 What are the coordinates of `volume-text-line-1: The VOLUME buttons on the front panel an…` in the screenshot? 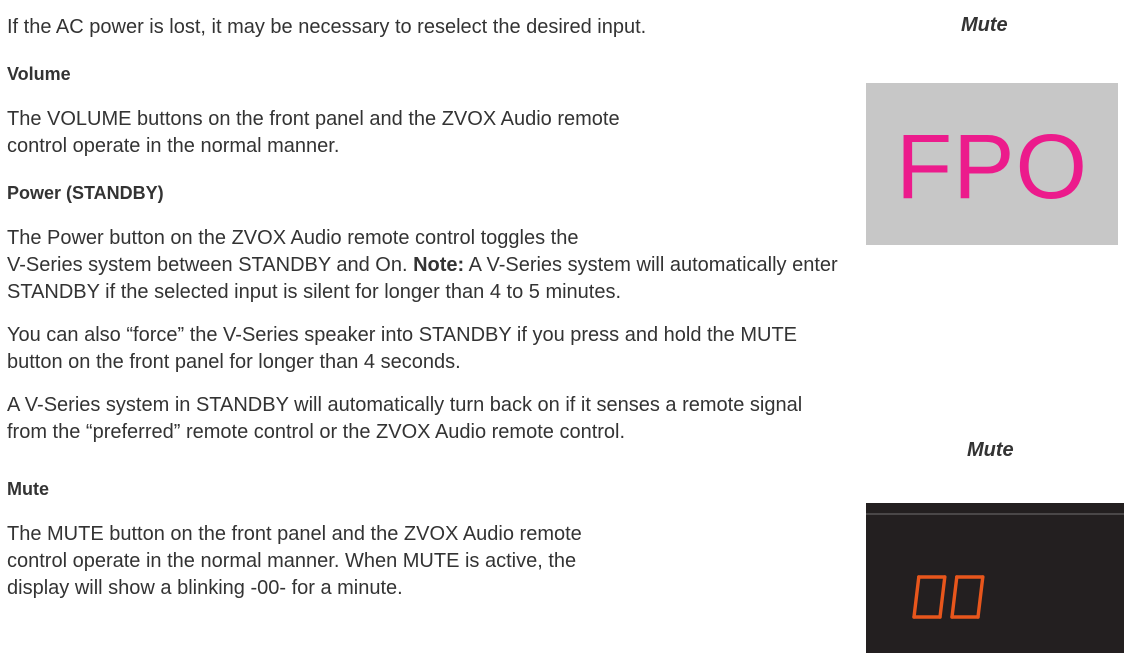 It's located at (313, 119).